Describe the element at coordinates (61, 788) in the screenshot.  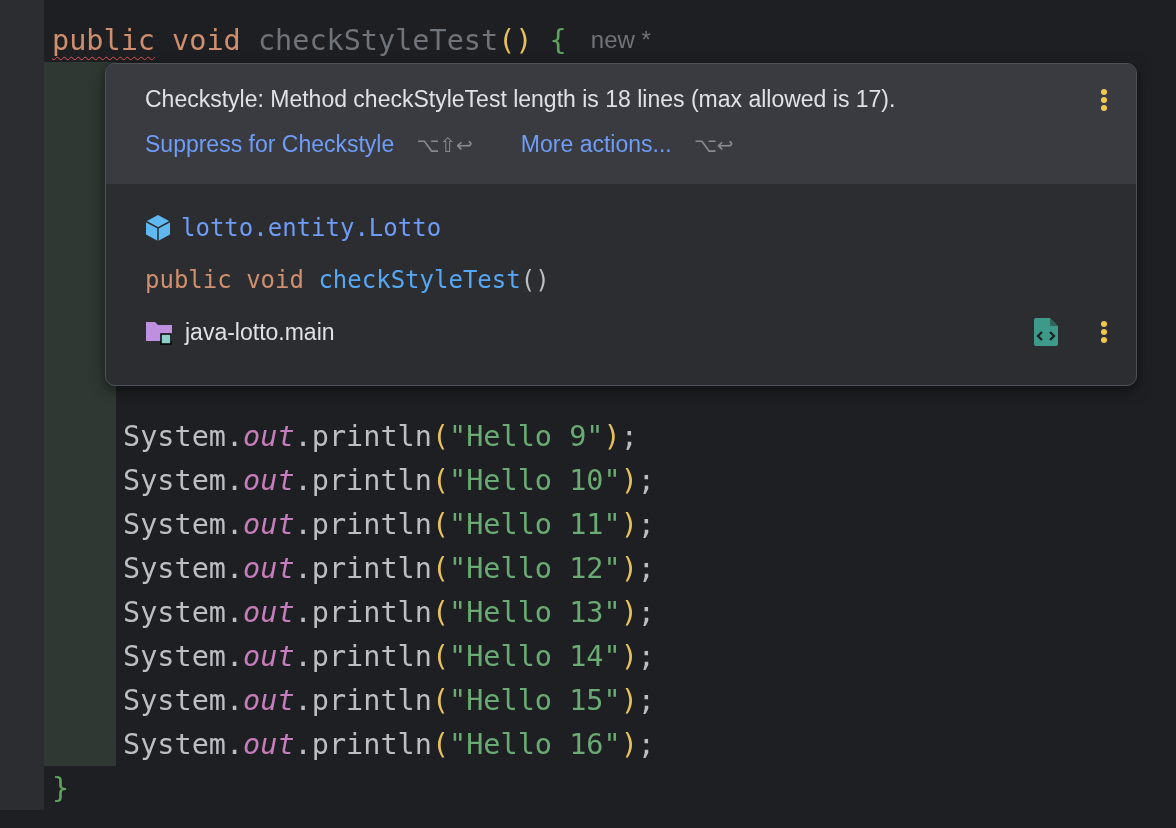
I see `code-line: }` at that location.